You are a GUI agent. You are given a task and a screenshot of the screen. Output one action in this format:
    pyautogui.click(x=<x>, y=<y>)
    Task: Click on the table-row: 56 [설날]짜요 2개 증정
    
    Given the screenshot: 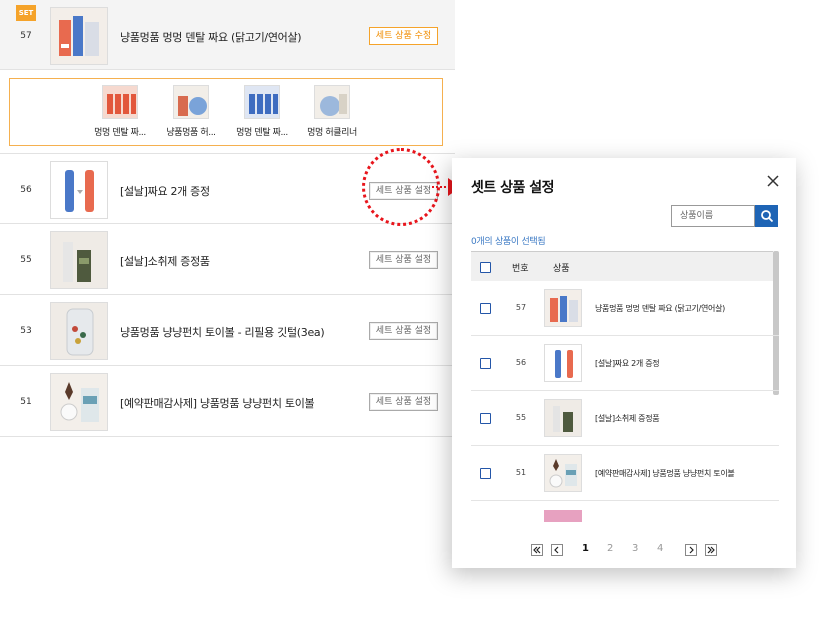 What is the action you would take?
    pyautogui.click(x=625, y=363)
    